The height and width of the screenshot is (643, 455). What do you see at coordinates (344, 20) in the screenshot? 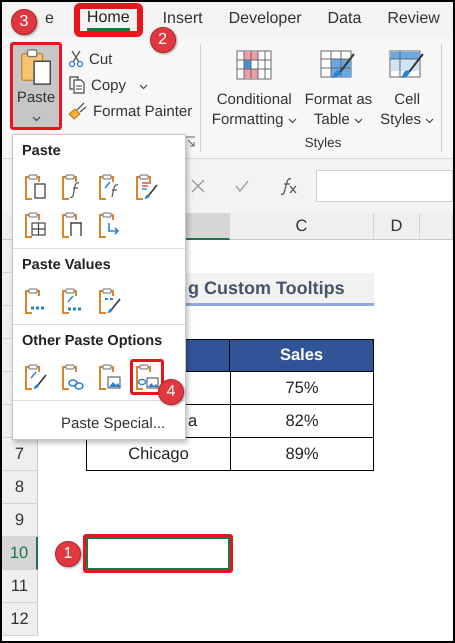
I see `ribbon-tab: Data` at bounding box center [344, 20].